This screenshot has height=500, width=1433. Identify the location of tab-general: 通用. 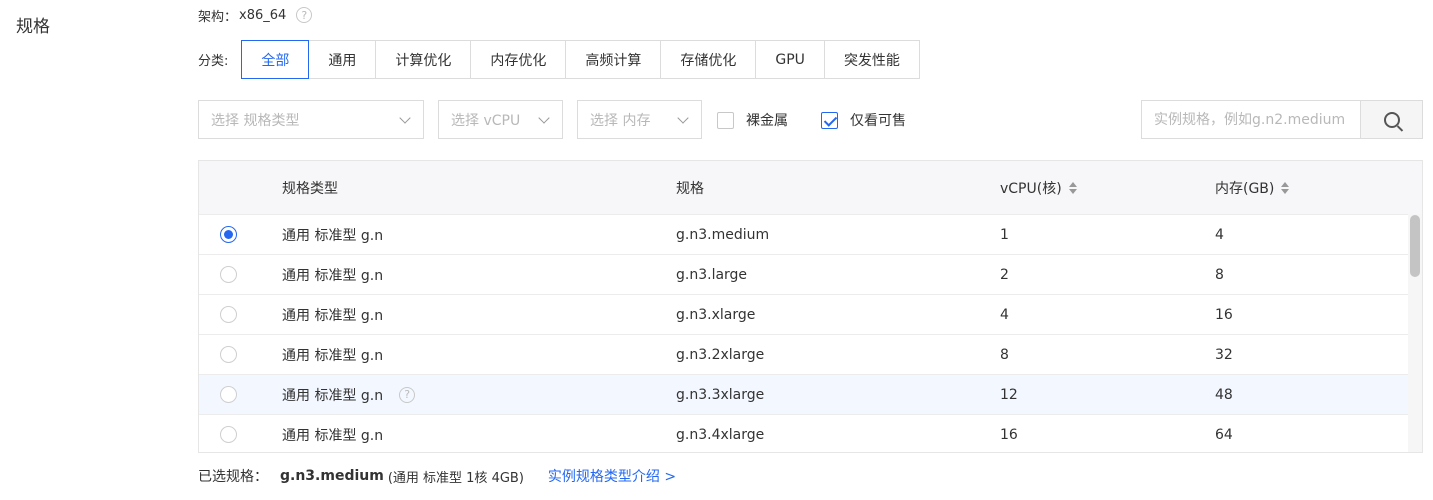
(342, 59).